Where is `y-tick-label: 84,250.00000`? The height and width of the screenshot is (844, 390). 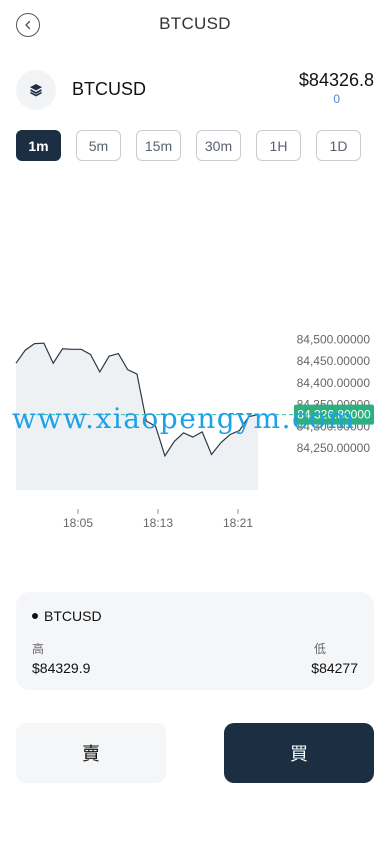
y-tick-label: 84,250.00000 is located at coordinates (334, 448).